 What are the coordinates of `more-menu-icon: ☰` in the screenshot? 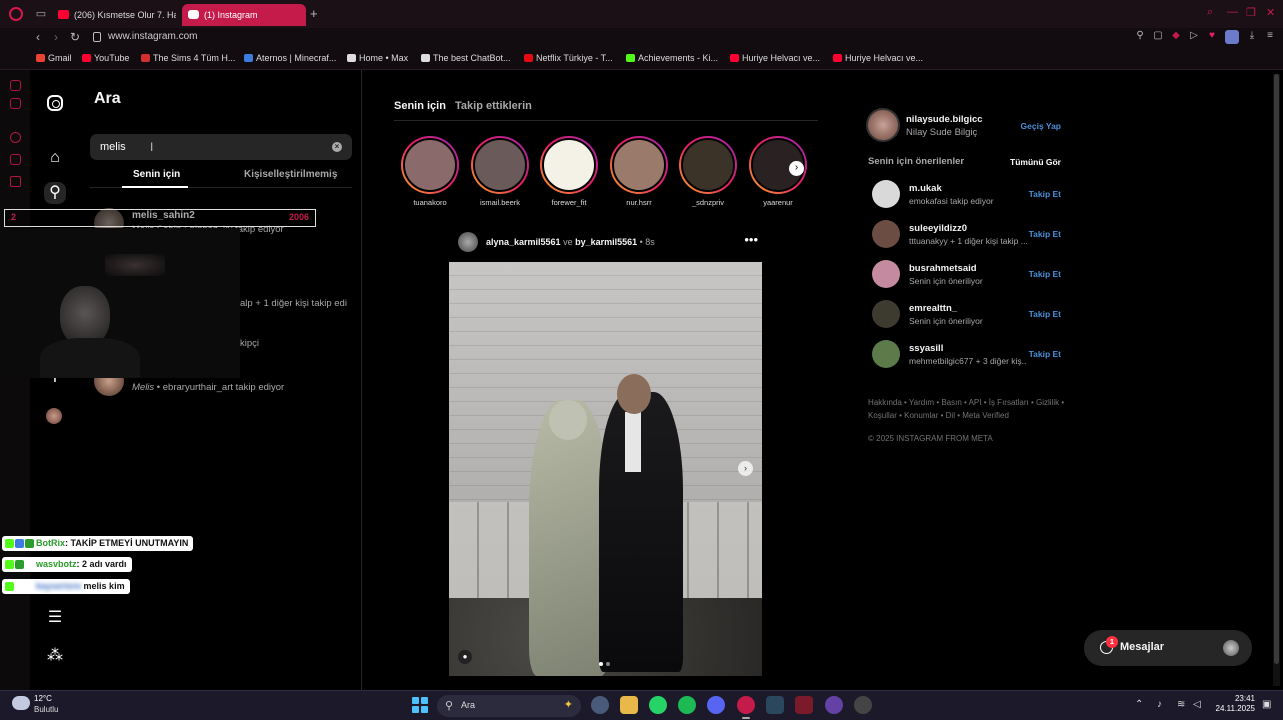 It's located at (55, 618).